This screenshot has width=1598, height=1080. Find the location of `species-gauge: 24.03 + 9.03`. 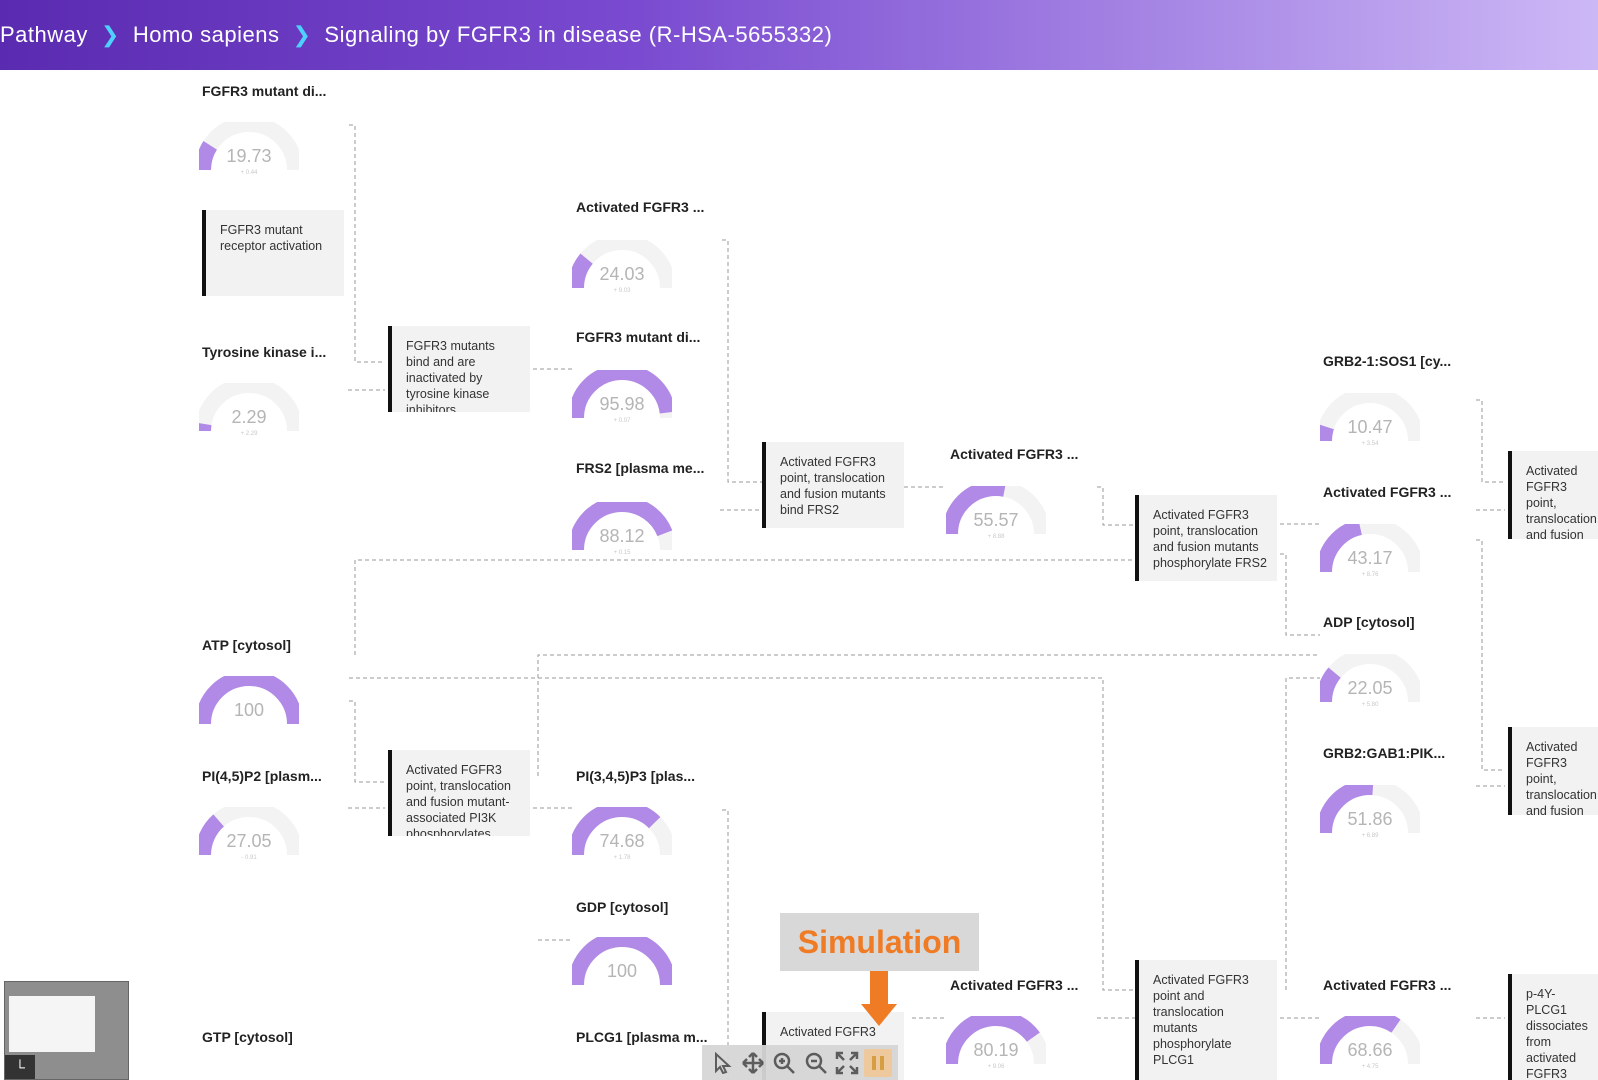

species-gauge: 24.03 + 9.03 is located at coordinates (622, 271).